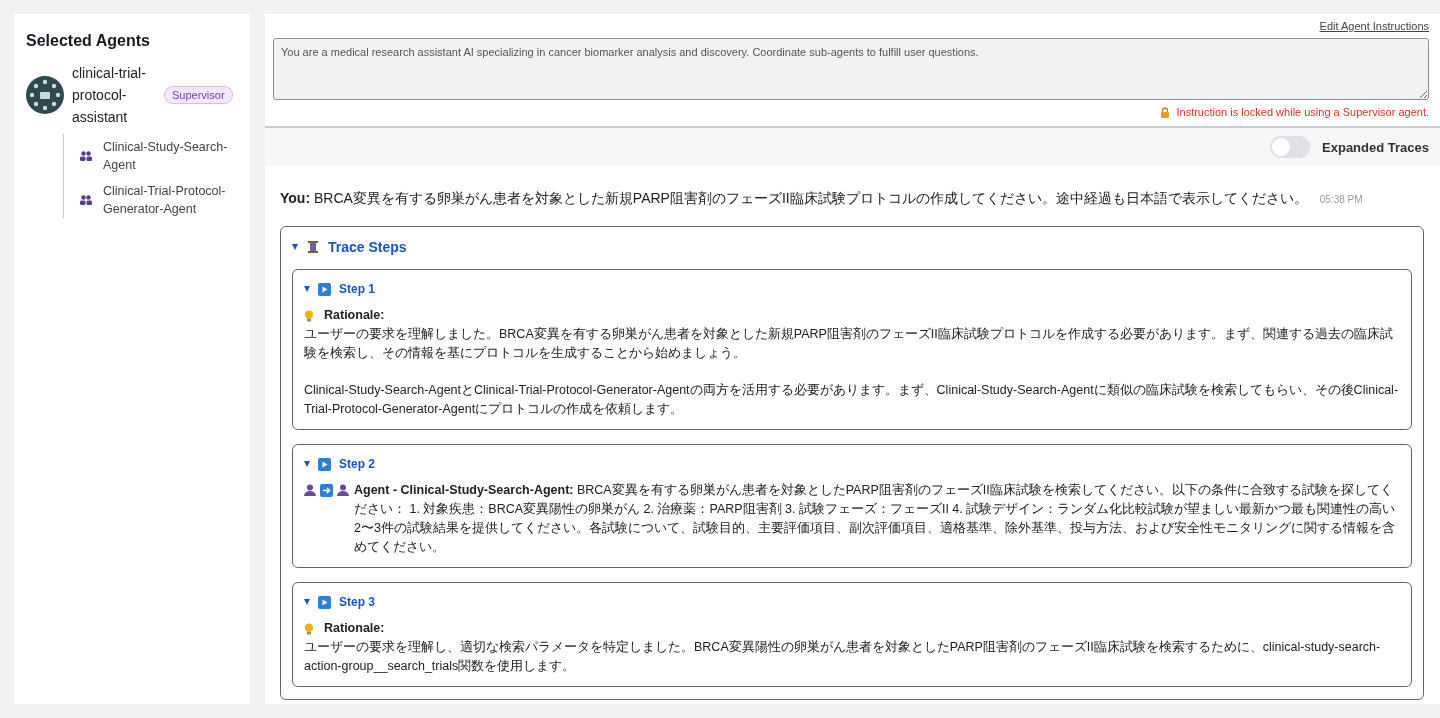 This screenshot has height=718, width=1440. I want to click on instructions-field: You are a medical research assistant AI specializing in cancer biomarker analysis and discovery. Coordinate sub-agents to fulfill user questions., so click(851, 69).